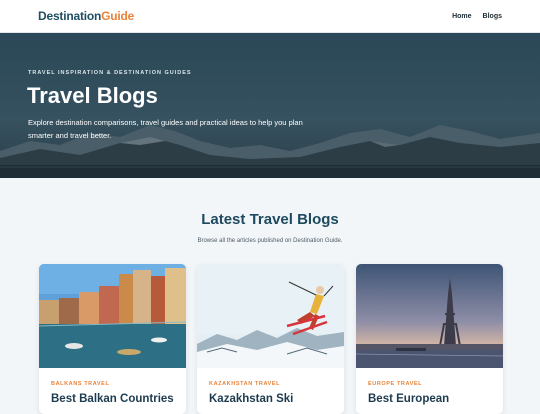 This screenshot has height=414, width=540. What do you see at coordinates (429, 316) in the screenshot?
I see `blog-card-image-europe` at bounding box center [429, 316].